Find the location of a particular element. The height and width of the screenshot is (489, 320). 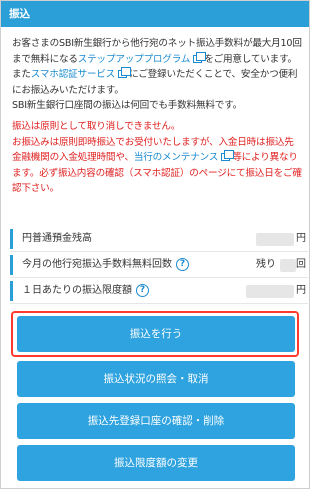

free-transfer-count-row: 今月の他行宛振込手数料無料回数? 残り 回 is located at coordinates (159, 265).